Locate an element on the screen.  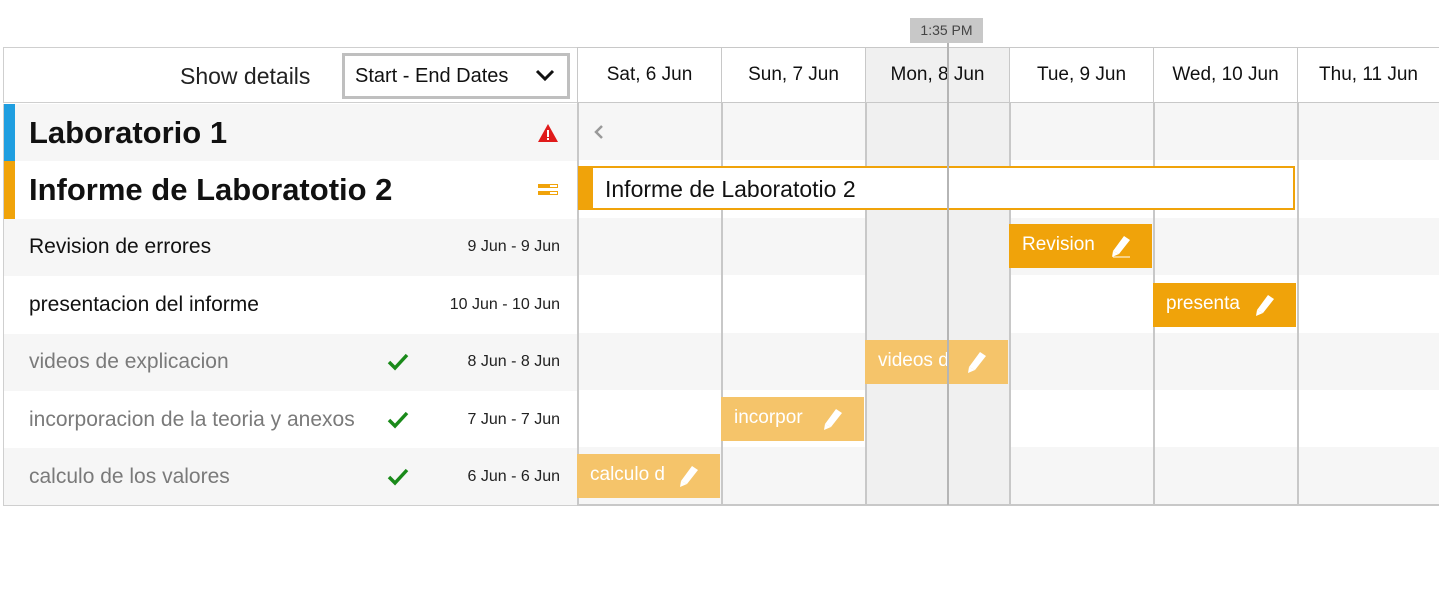
task-bar-completed: calculo d is located at coordinates (648, 476).